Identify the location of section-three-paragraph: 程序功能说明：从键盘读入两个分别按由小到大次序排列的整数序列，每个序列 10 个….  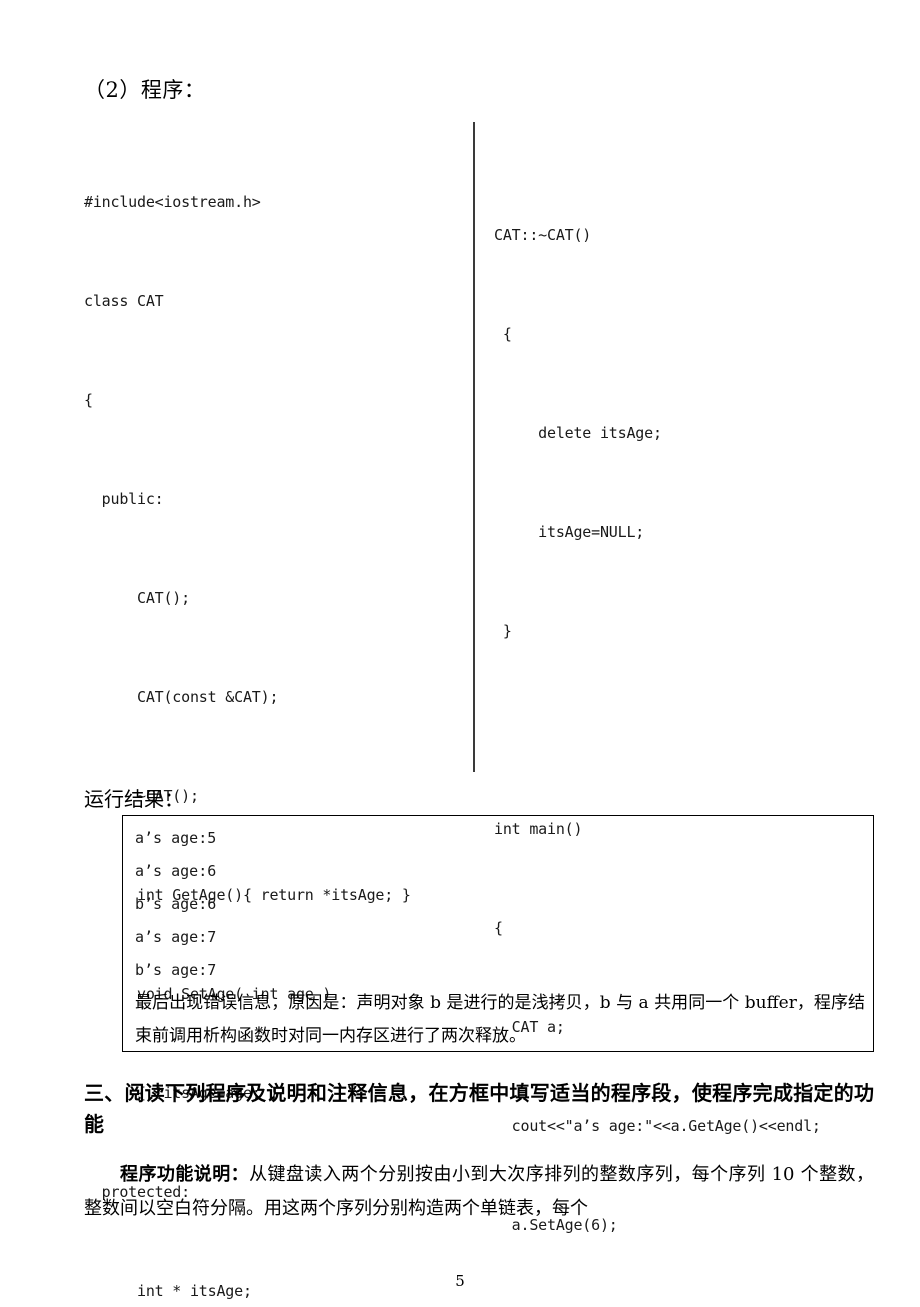
(479, 1192).